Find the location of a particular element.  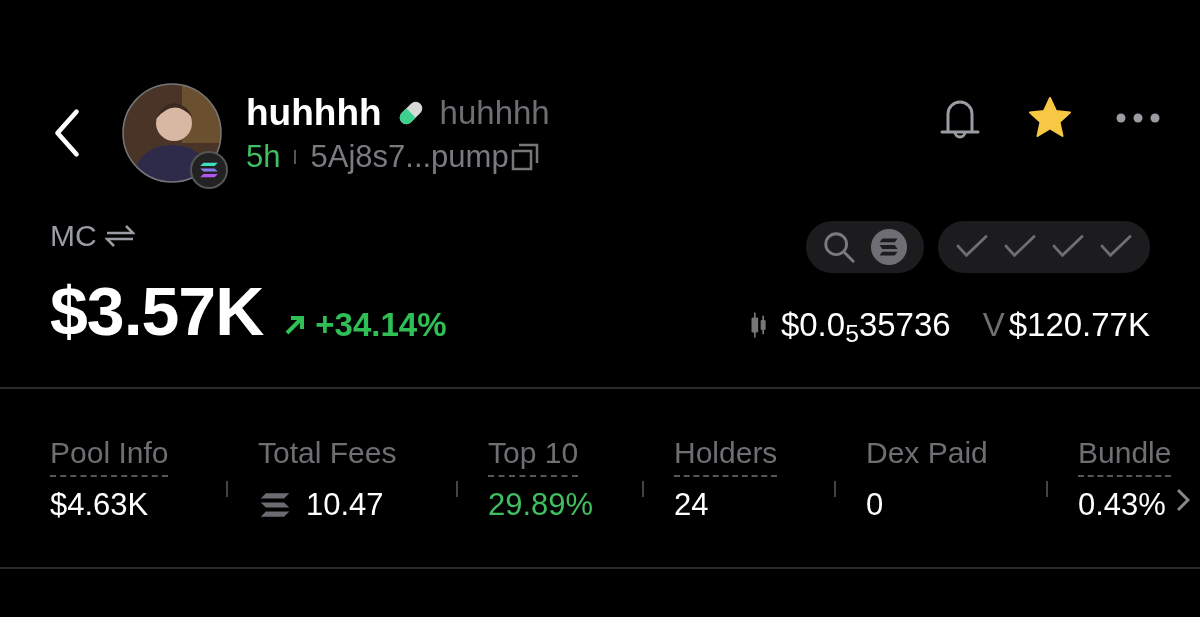

volume-value: $120.77K is located at coordinates (1079, 324).